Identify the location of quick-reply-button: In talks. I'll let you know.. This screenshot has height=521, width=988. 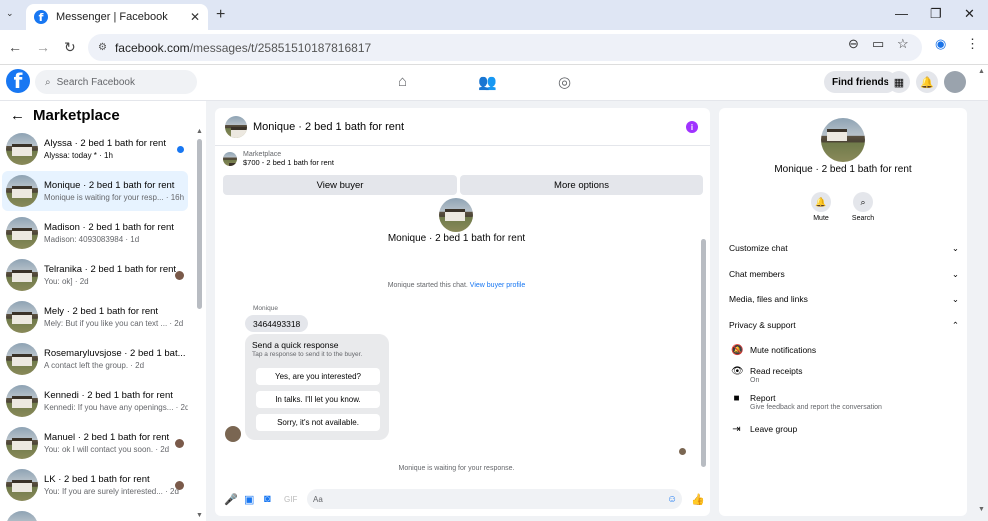
(318, 399).